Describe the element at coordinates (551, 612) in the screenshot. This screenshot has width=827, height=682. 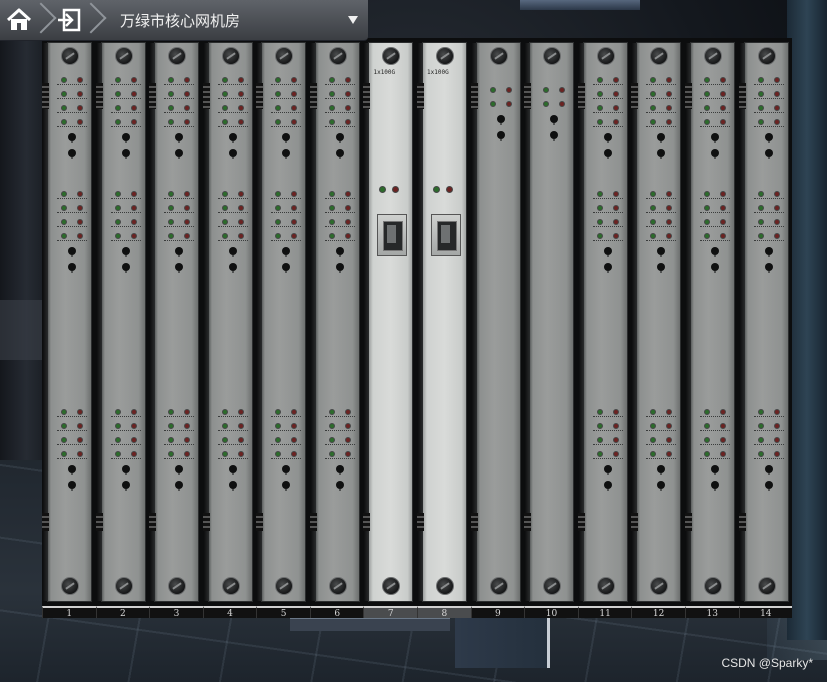
I see `slot-number: 10` at that location.